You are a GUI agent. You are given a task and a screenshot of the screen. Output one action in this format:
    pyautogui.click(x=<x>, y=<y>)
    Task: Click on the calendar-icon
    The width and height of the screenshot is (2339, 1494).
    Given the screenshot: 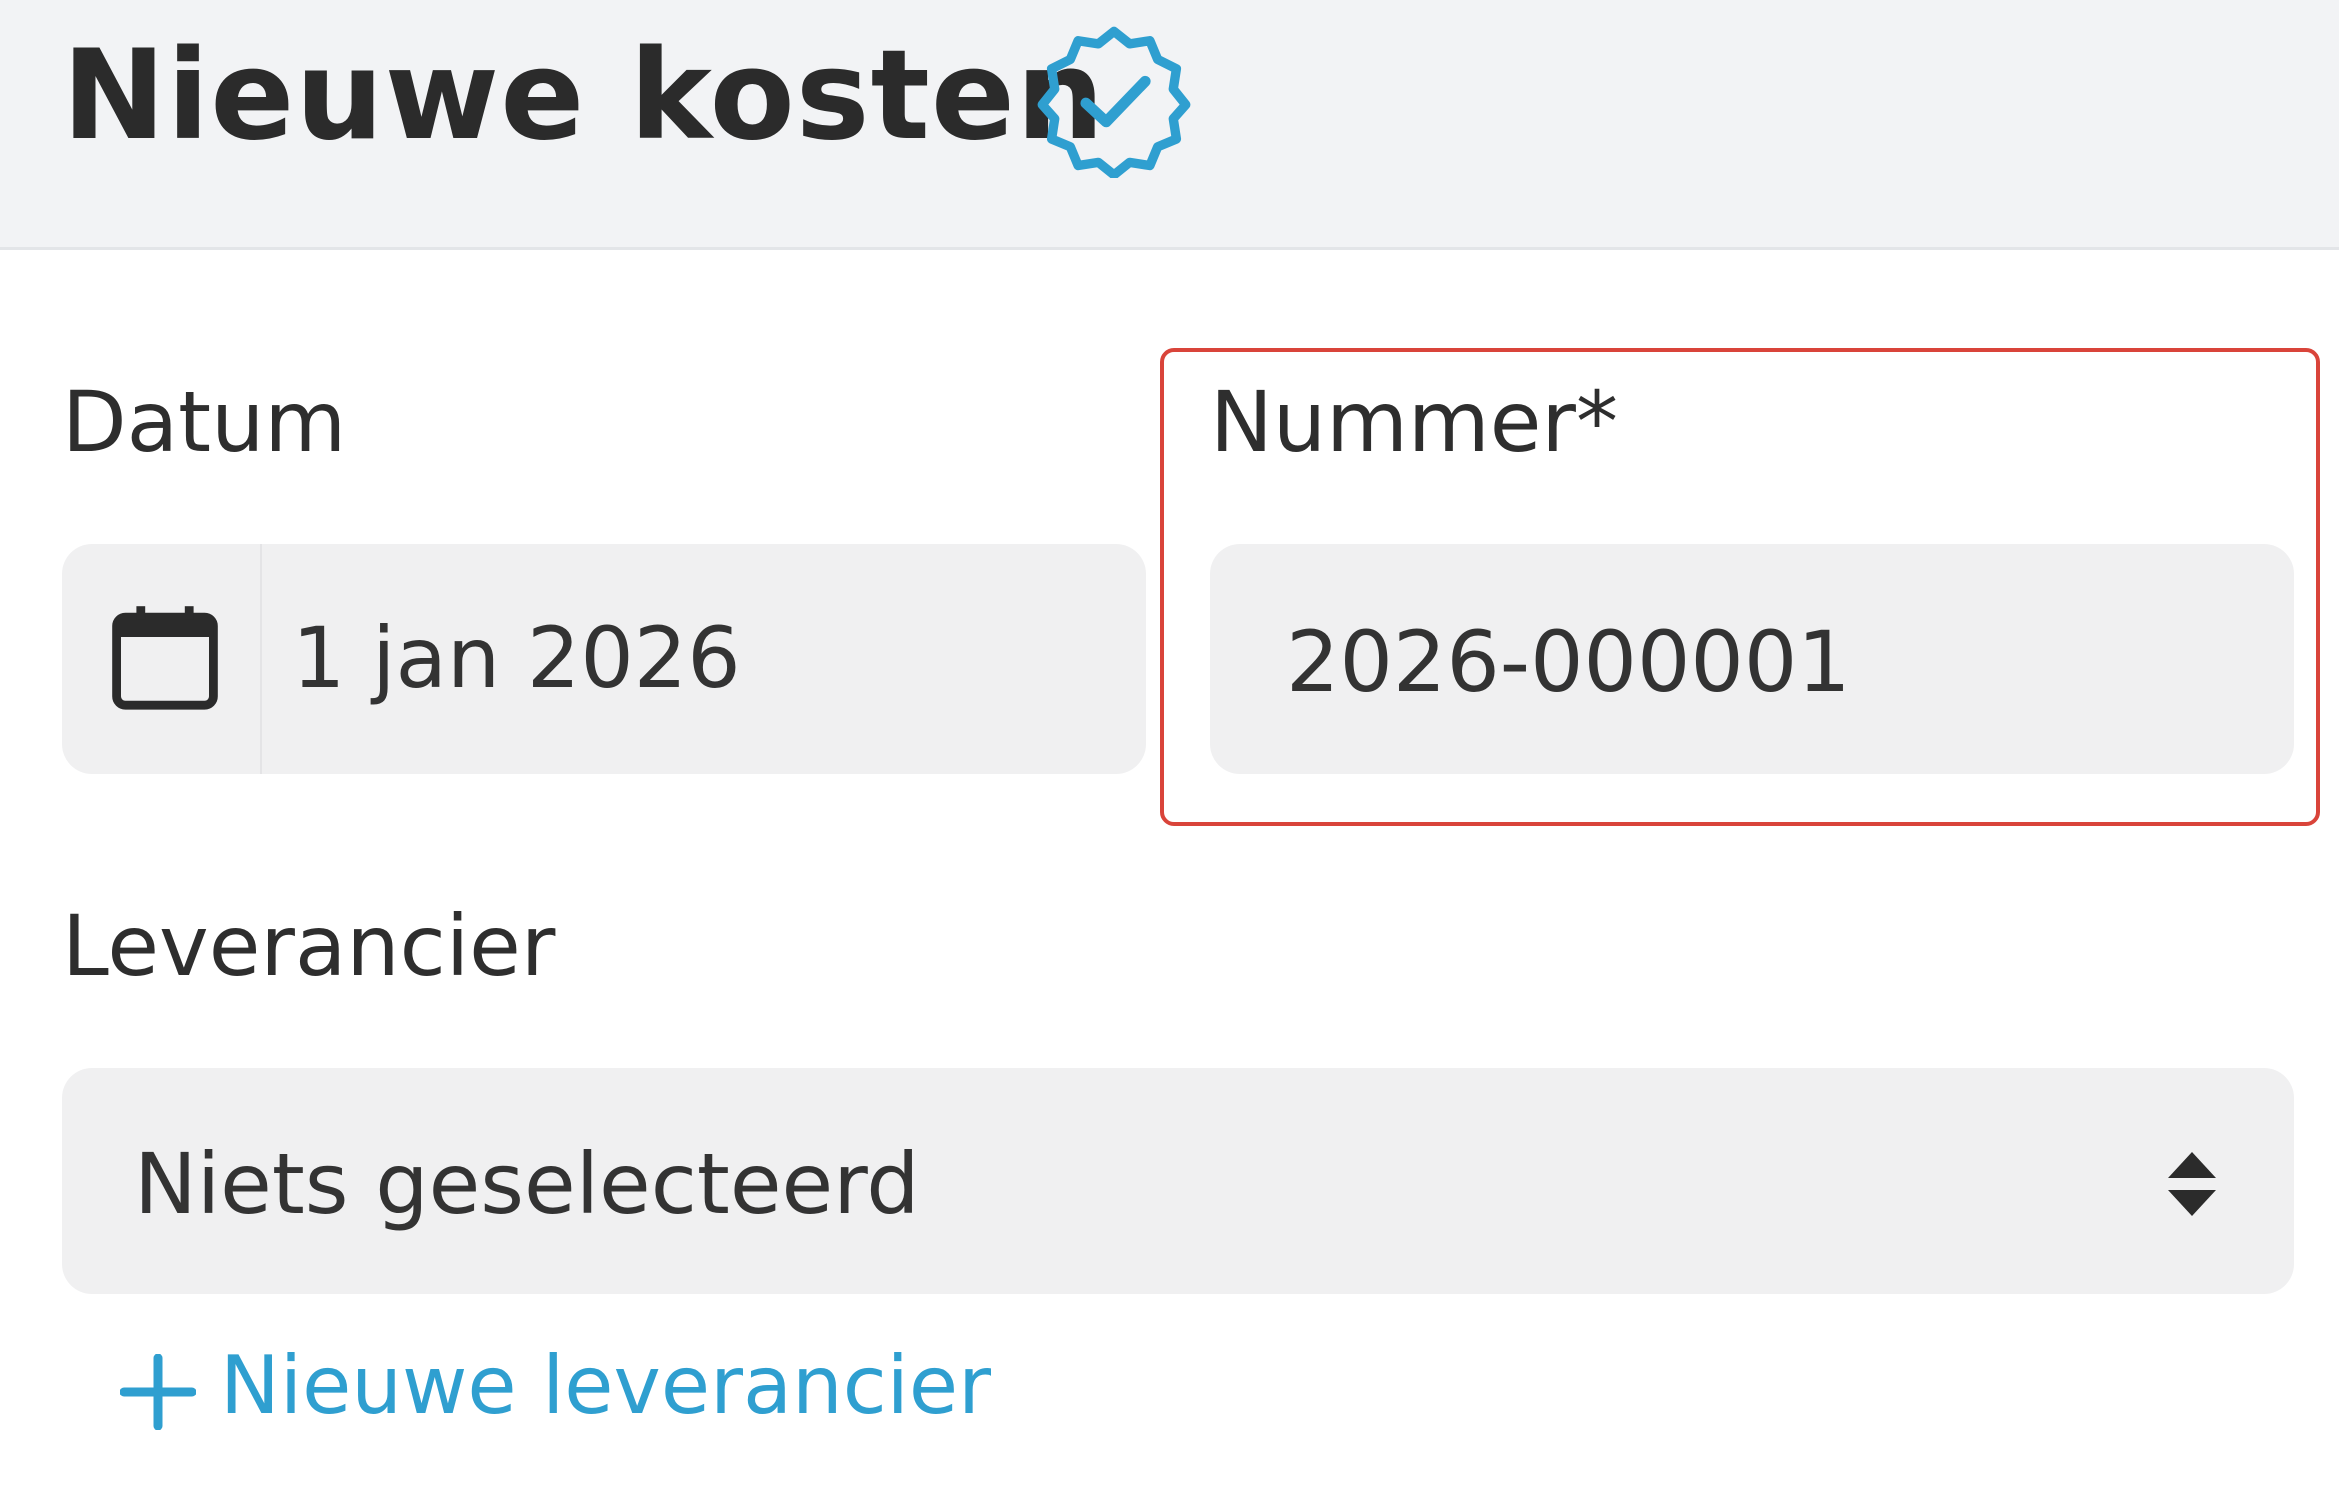 What is the action you would take?
    pyautogui.click(x=165, y=658)
    